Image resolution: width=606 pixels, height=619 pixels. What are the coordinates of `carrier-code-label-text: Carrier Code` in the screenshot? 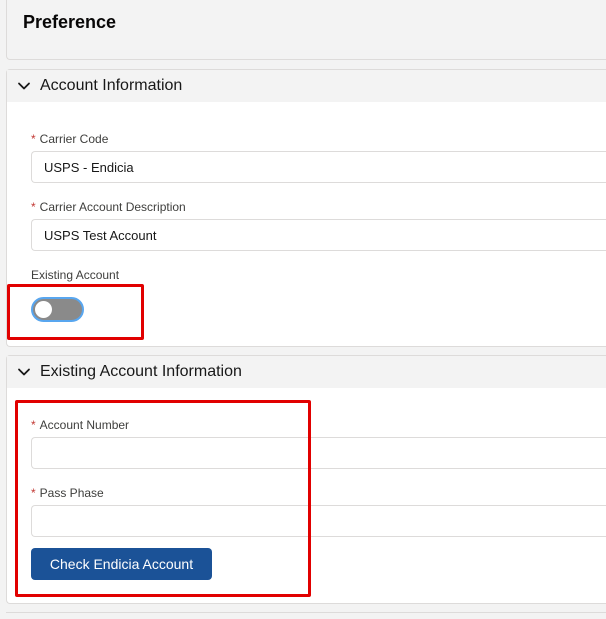 It's located at (74, 139).